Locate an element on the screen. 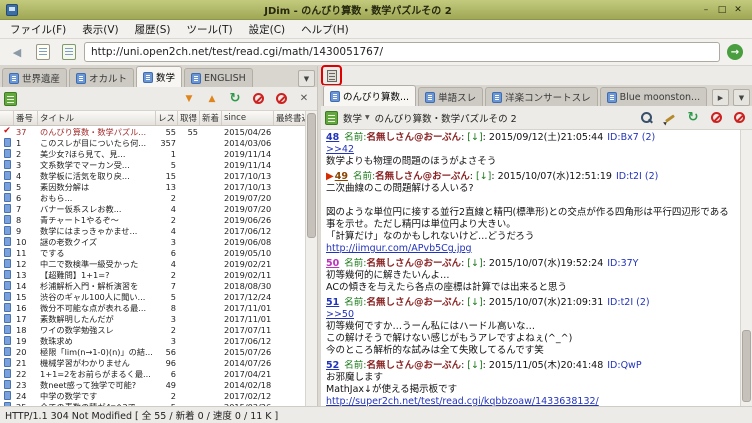 Image resolution: width=752 pixels, height=423 pixels. post-id-link: ID:37Y is located at coordinates (622, 263).